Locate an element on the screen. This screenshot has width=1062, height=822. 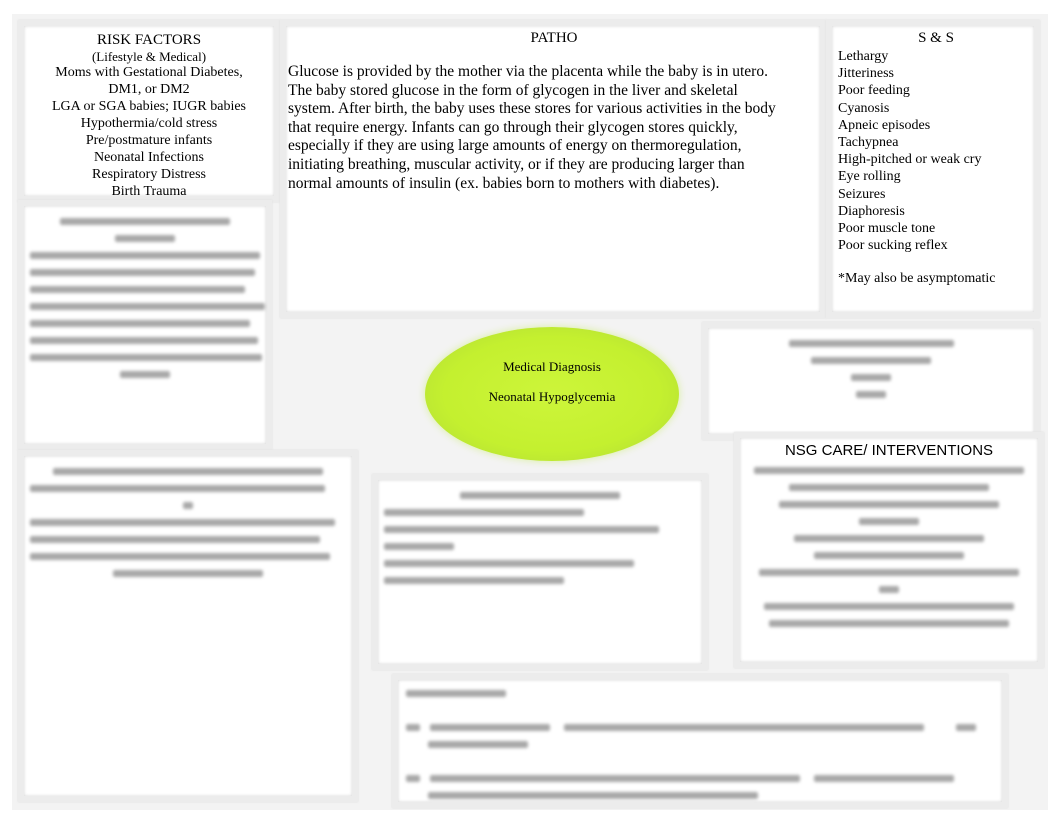
risk-factor-item: Pre/postmature infants is located at coordinates (149, 140).